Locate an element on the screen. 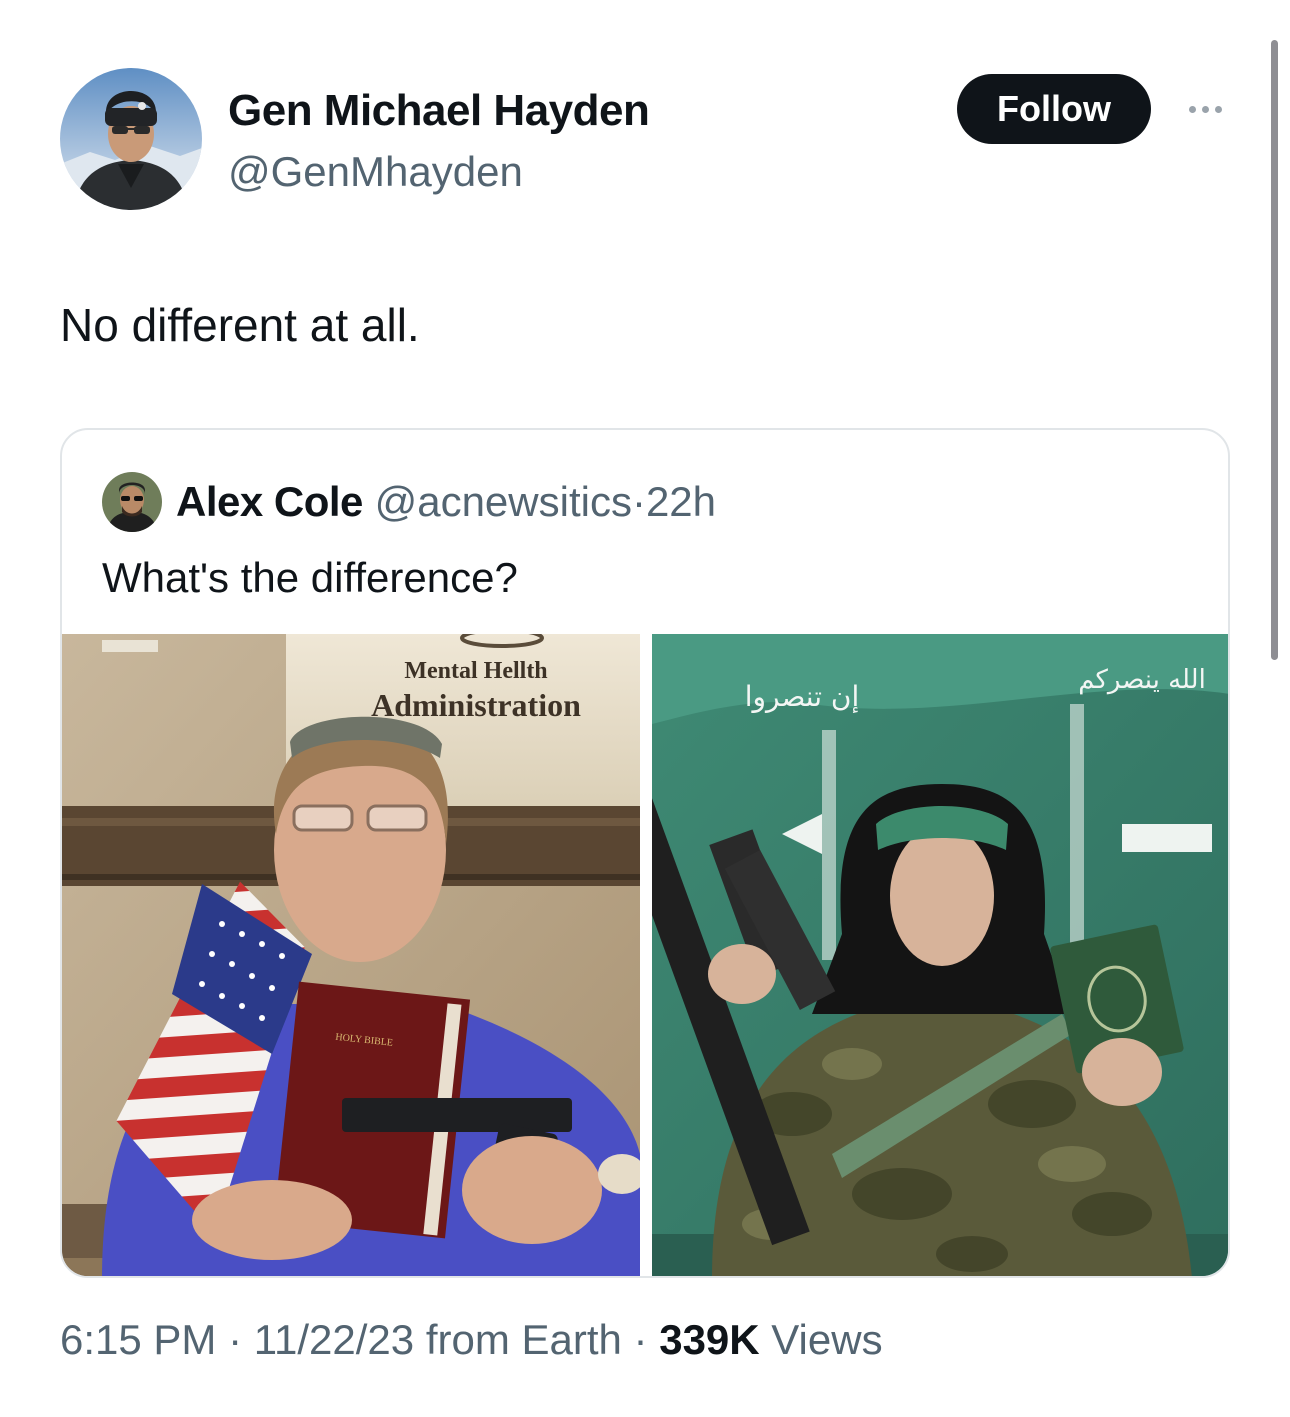  author-avatar is located at coordinates (131, 139).